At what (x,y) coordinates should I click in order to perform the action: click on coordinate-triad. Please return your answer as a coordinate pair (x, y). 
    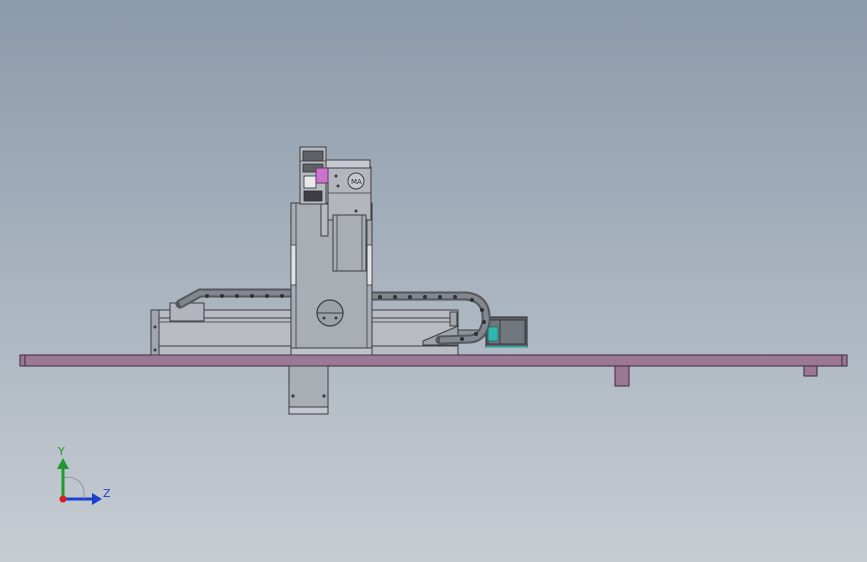
    Looking at the image, I should click on (79, 481).